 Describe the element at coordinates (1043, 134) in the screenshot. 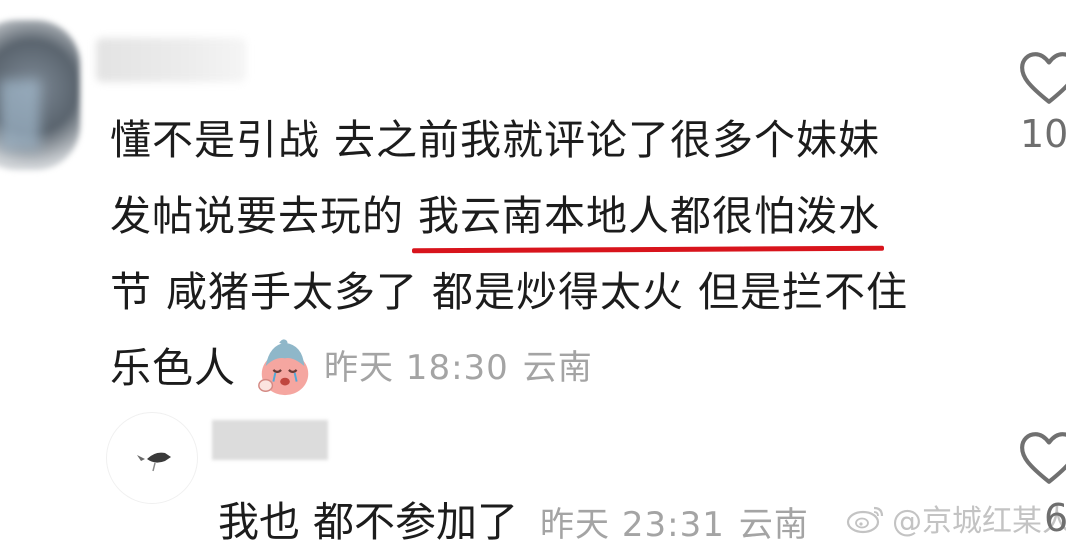

I see `like-count: 105` at that location.